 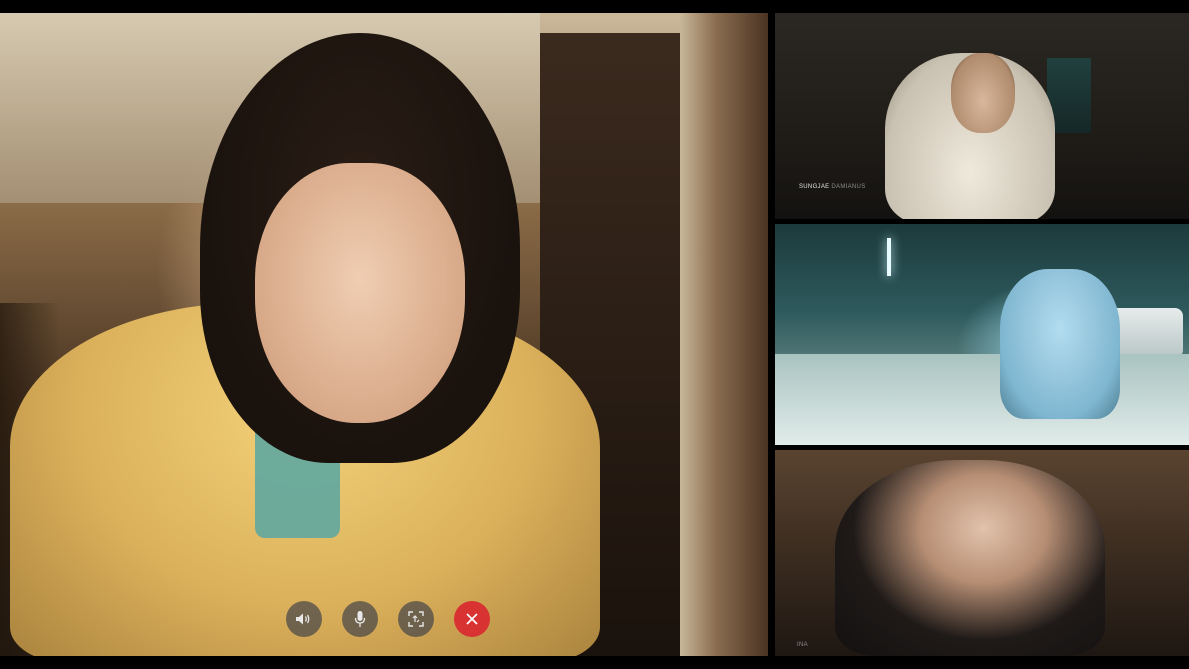 What do you see at coordinates (982, 399) in the screenshot?
I see `lab-bench` at bounding box center [982, 399].